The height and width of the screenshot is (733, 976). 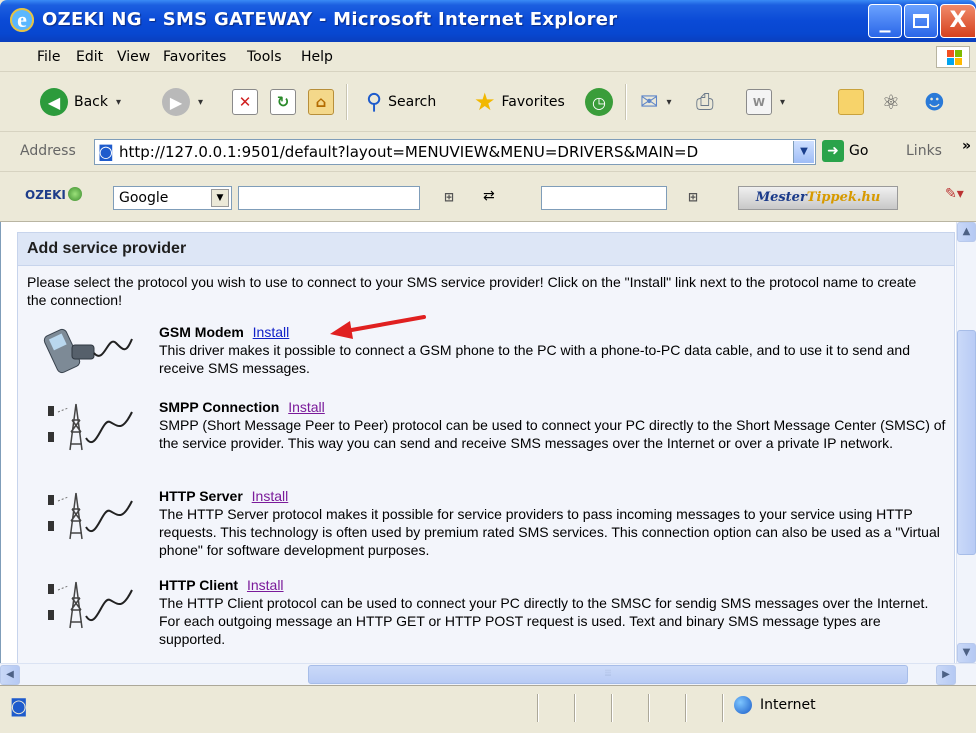 I want to click on word-edit-icon: W, so click(x=759, y=102).